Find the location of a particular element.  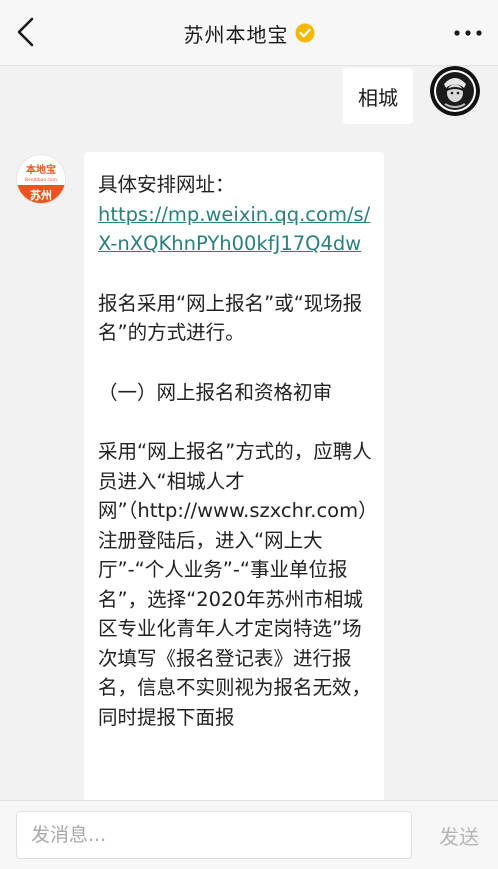

more-dots-icon is located at coordinates (468, 33).